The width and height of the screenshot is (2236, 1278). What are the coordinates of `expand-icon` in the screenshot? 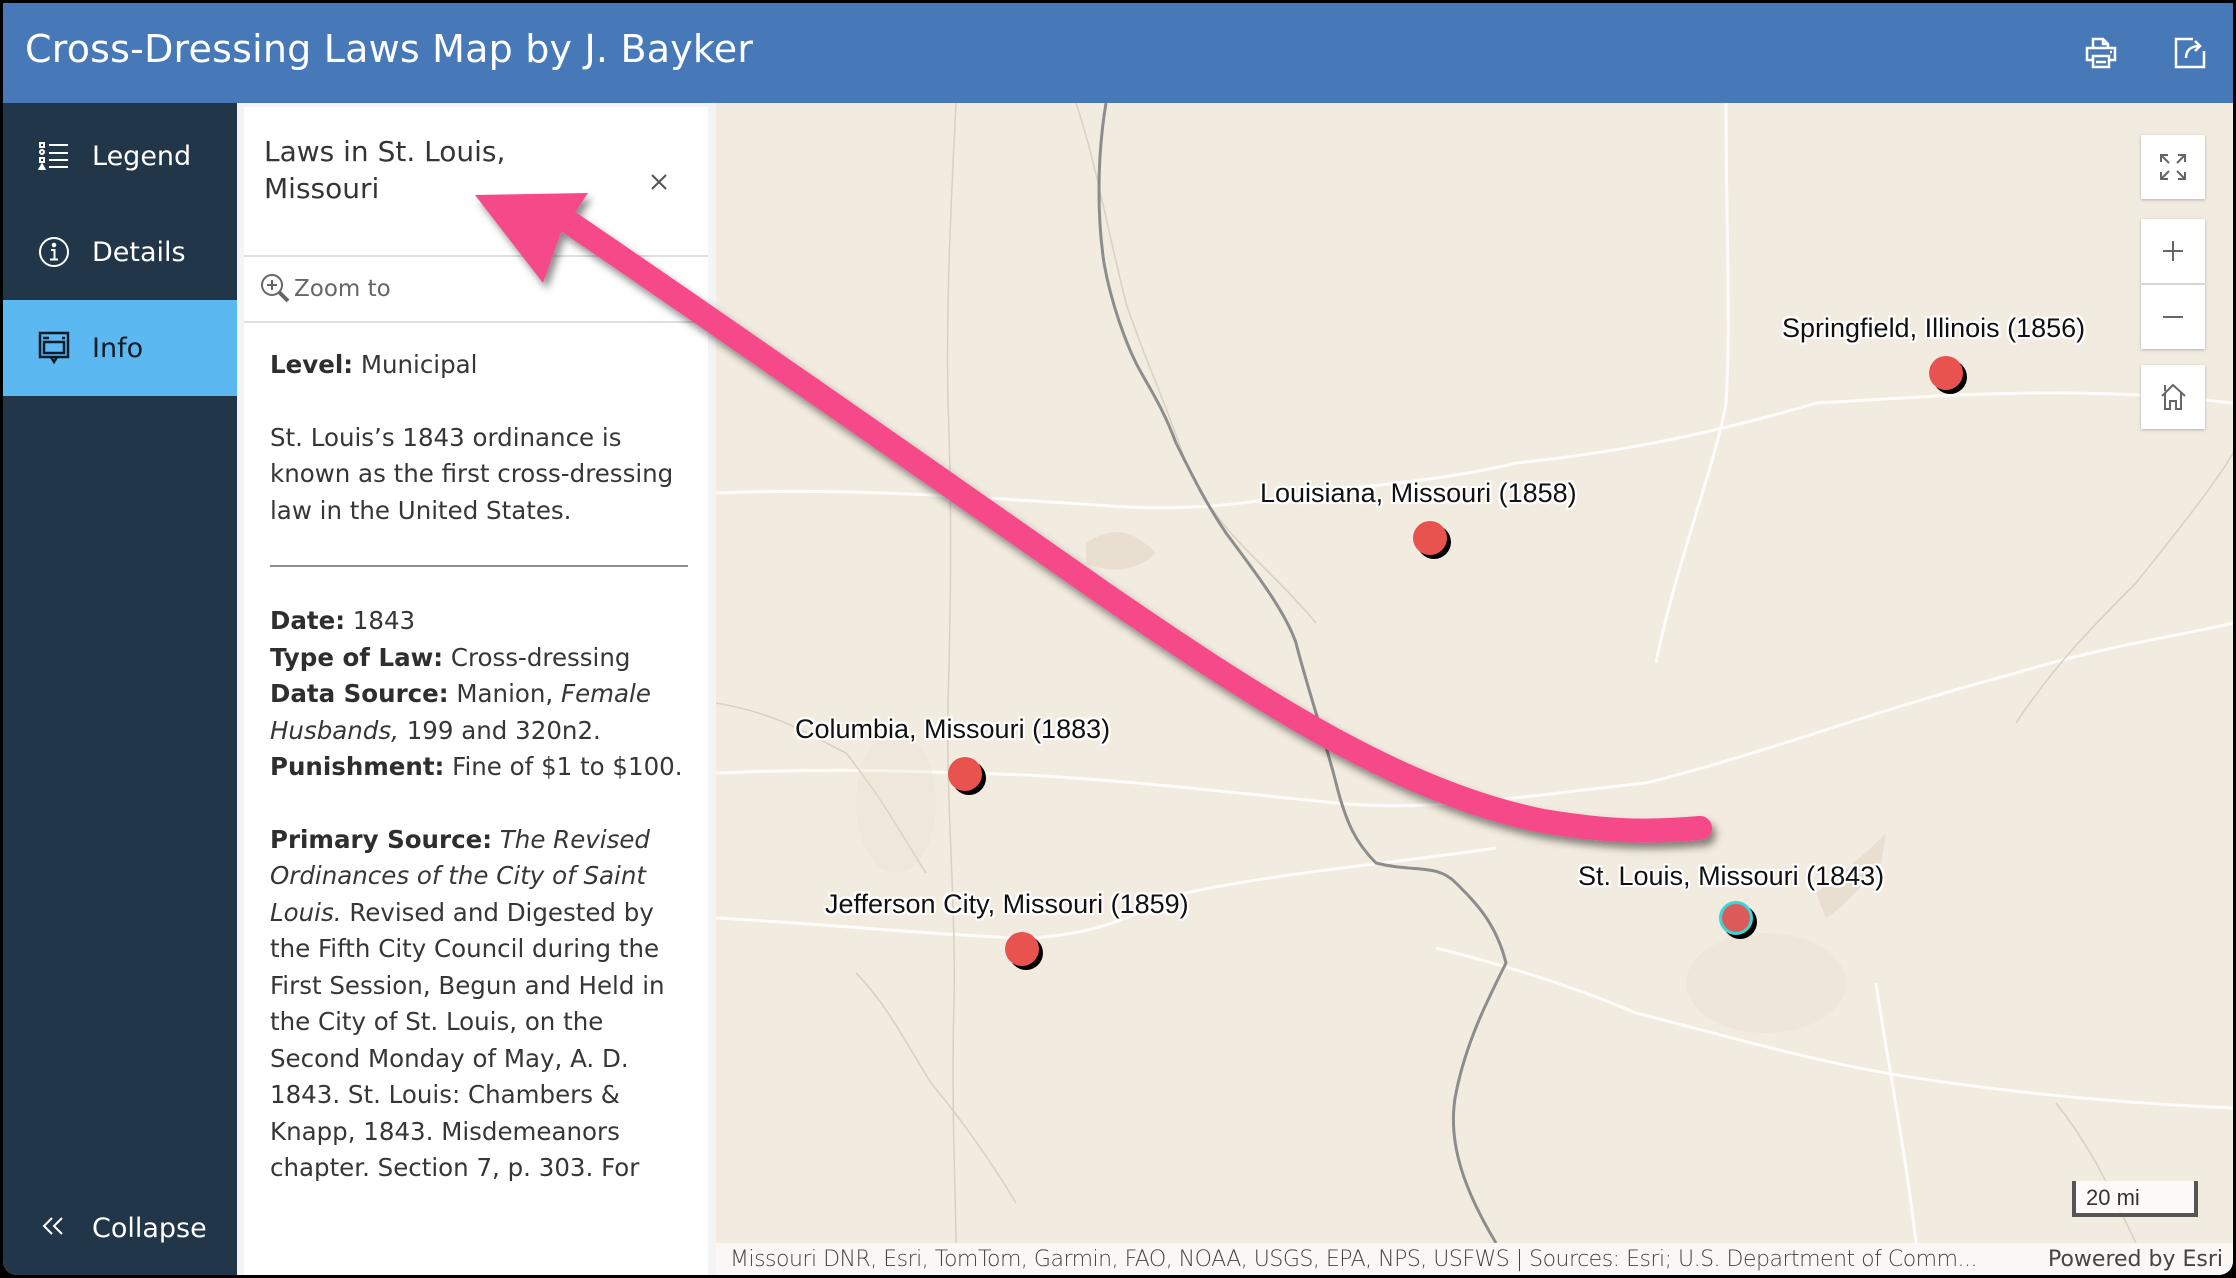 It's located at (2173, 167).